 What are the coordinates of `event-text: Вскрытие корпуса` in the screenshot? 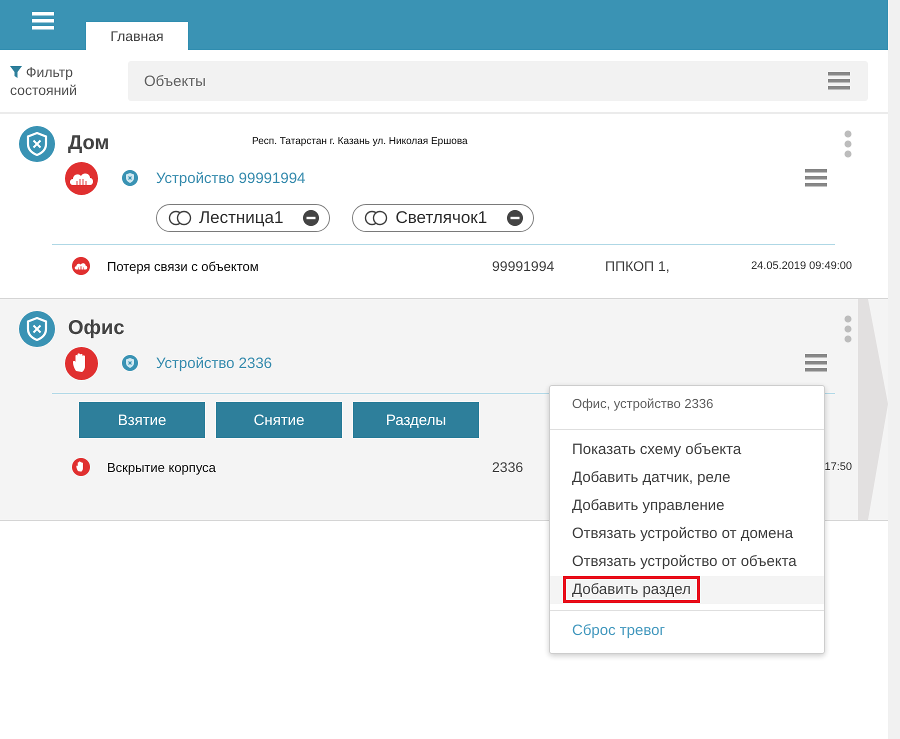 It's located at (161, 467).